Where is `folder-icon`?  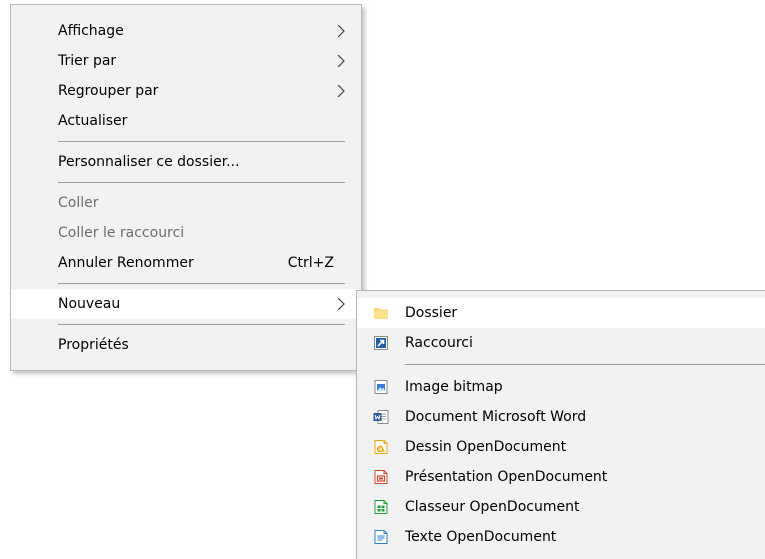 folder-icon is located at coordinates (381, 313).